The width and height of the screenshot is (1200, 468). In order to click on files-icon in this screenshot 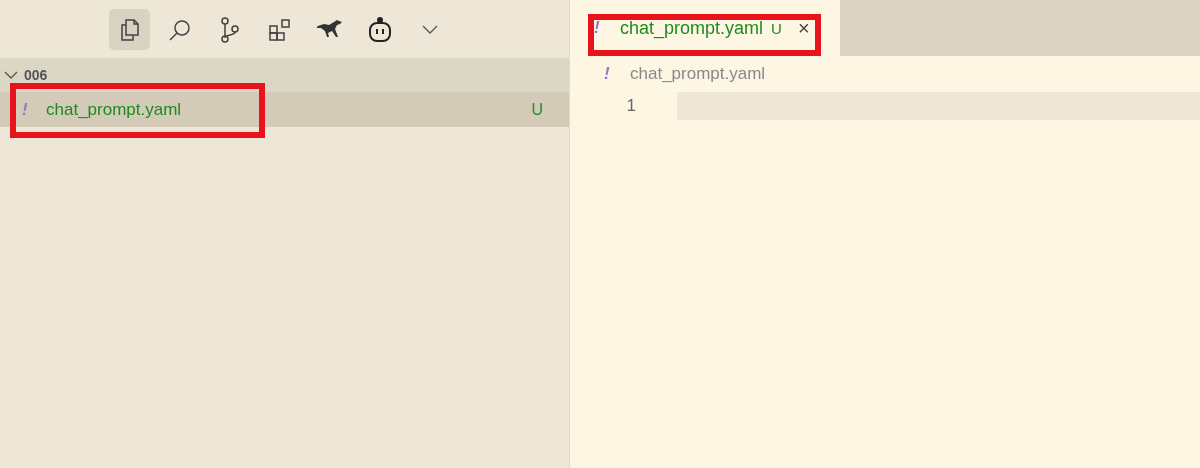, I will do `click(129, 29)`.